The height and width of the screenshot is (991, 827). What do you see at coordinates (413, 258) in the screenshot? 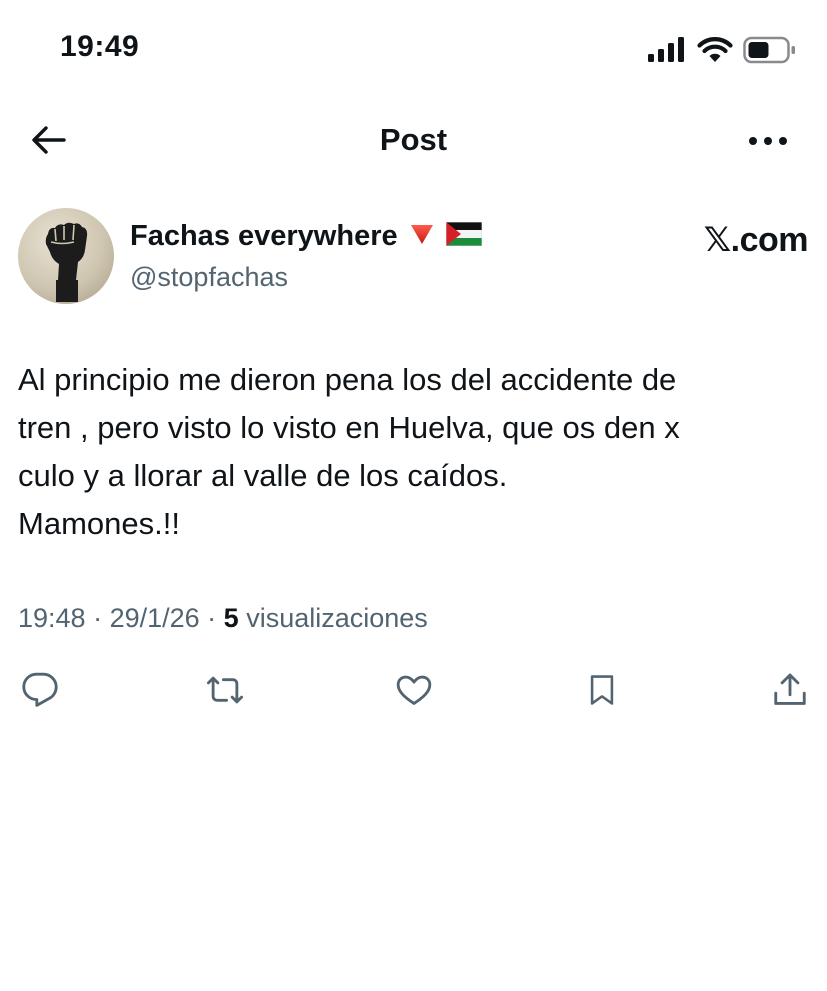
I see `post-author: Fachas everywhere @stopfachas 𝕏 .com` at bounding box center [413, 258].